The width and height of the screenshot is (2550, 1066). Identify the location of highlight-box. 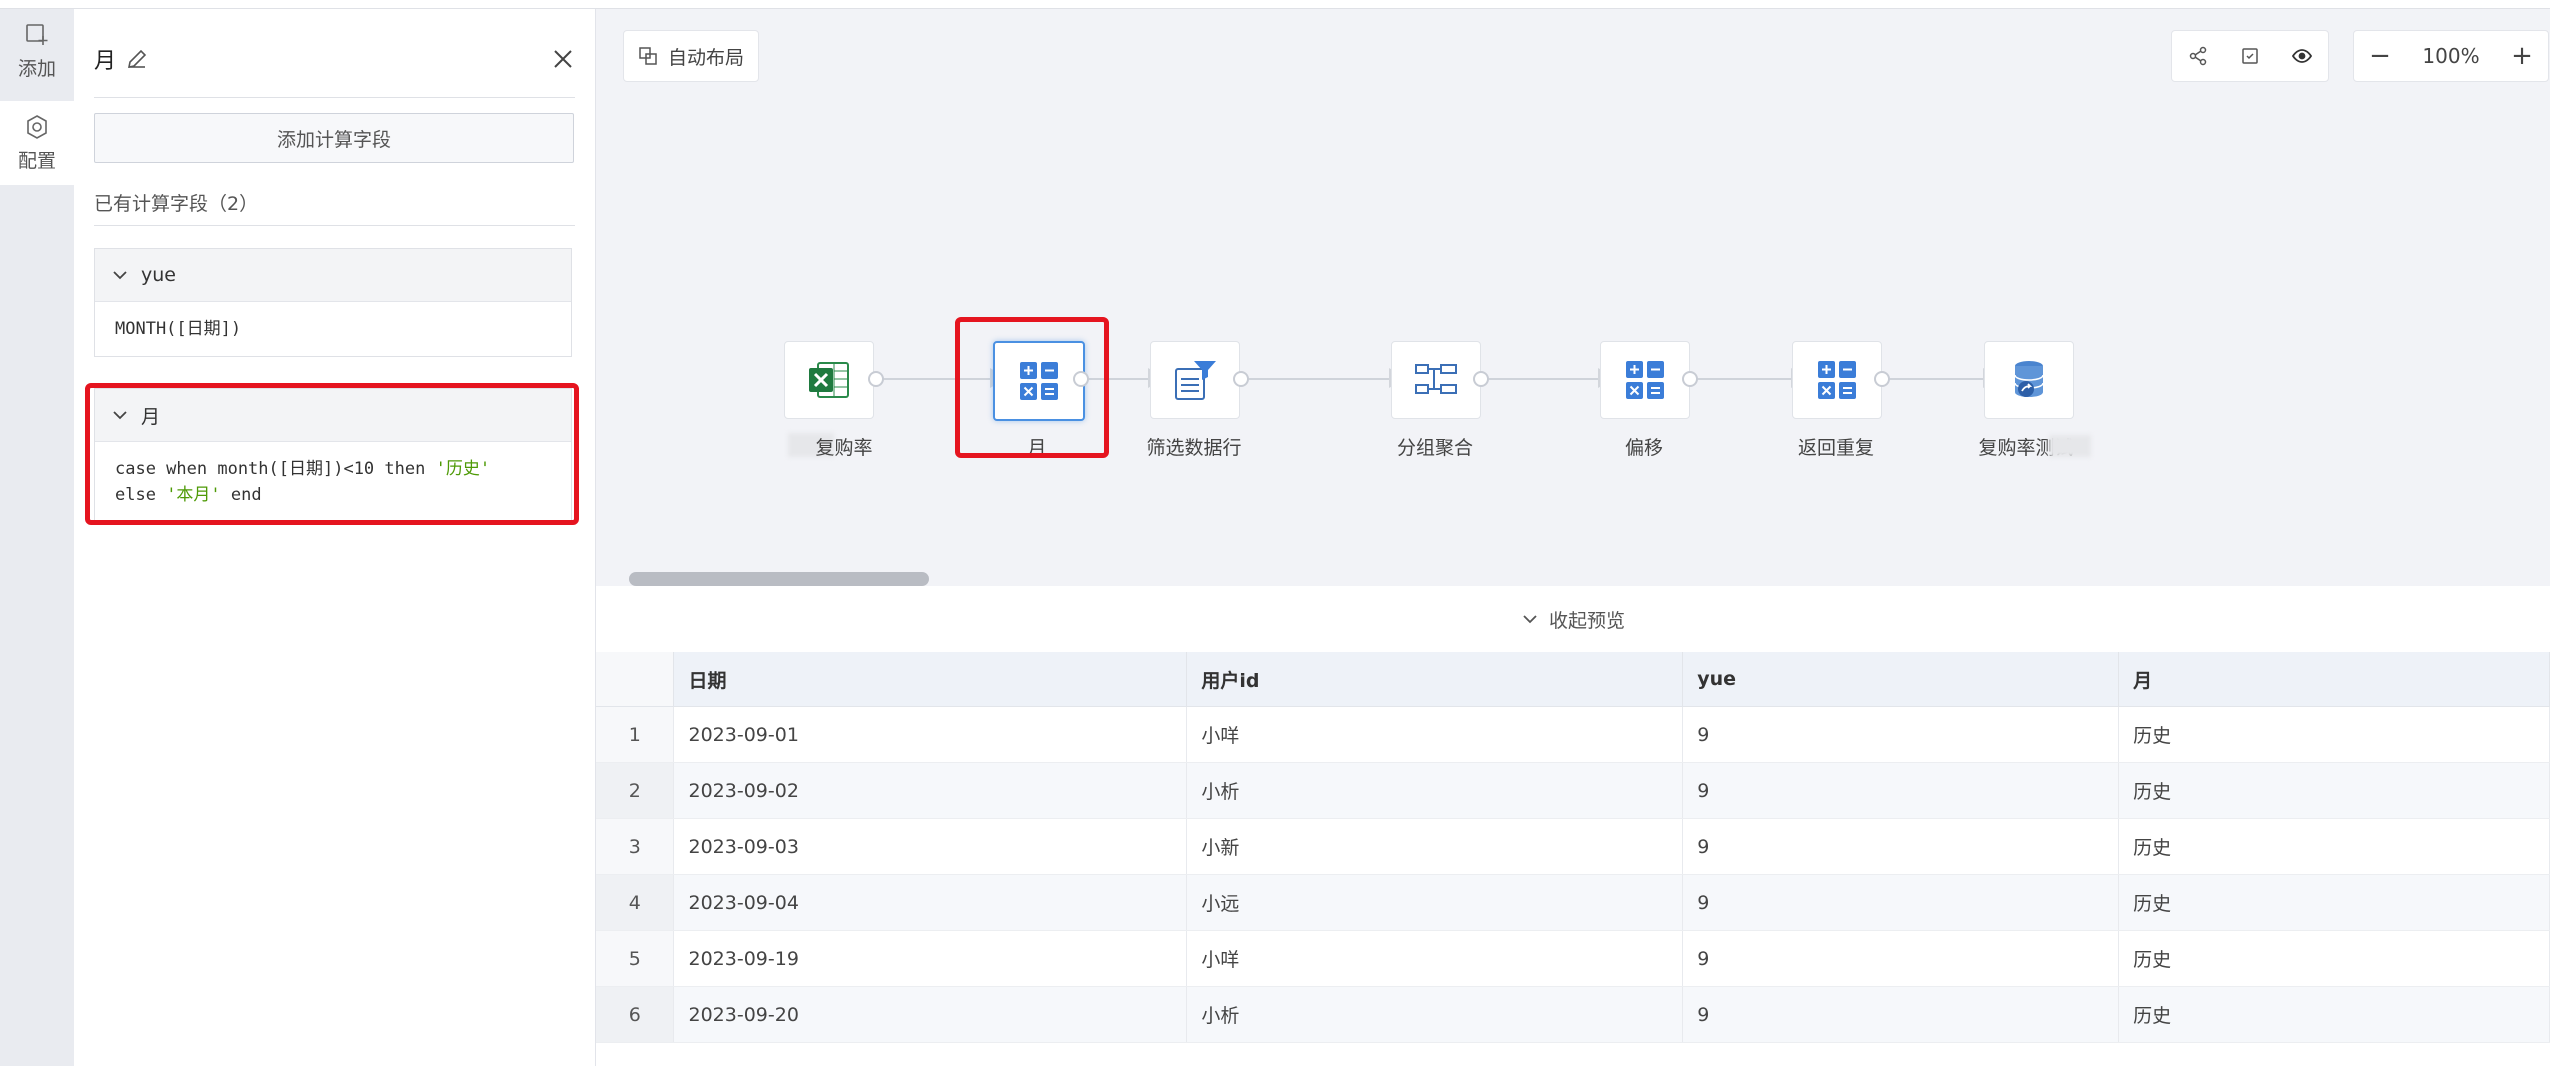
(1032, 387).